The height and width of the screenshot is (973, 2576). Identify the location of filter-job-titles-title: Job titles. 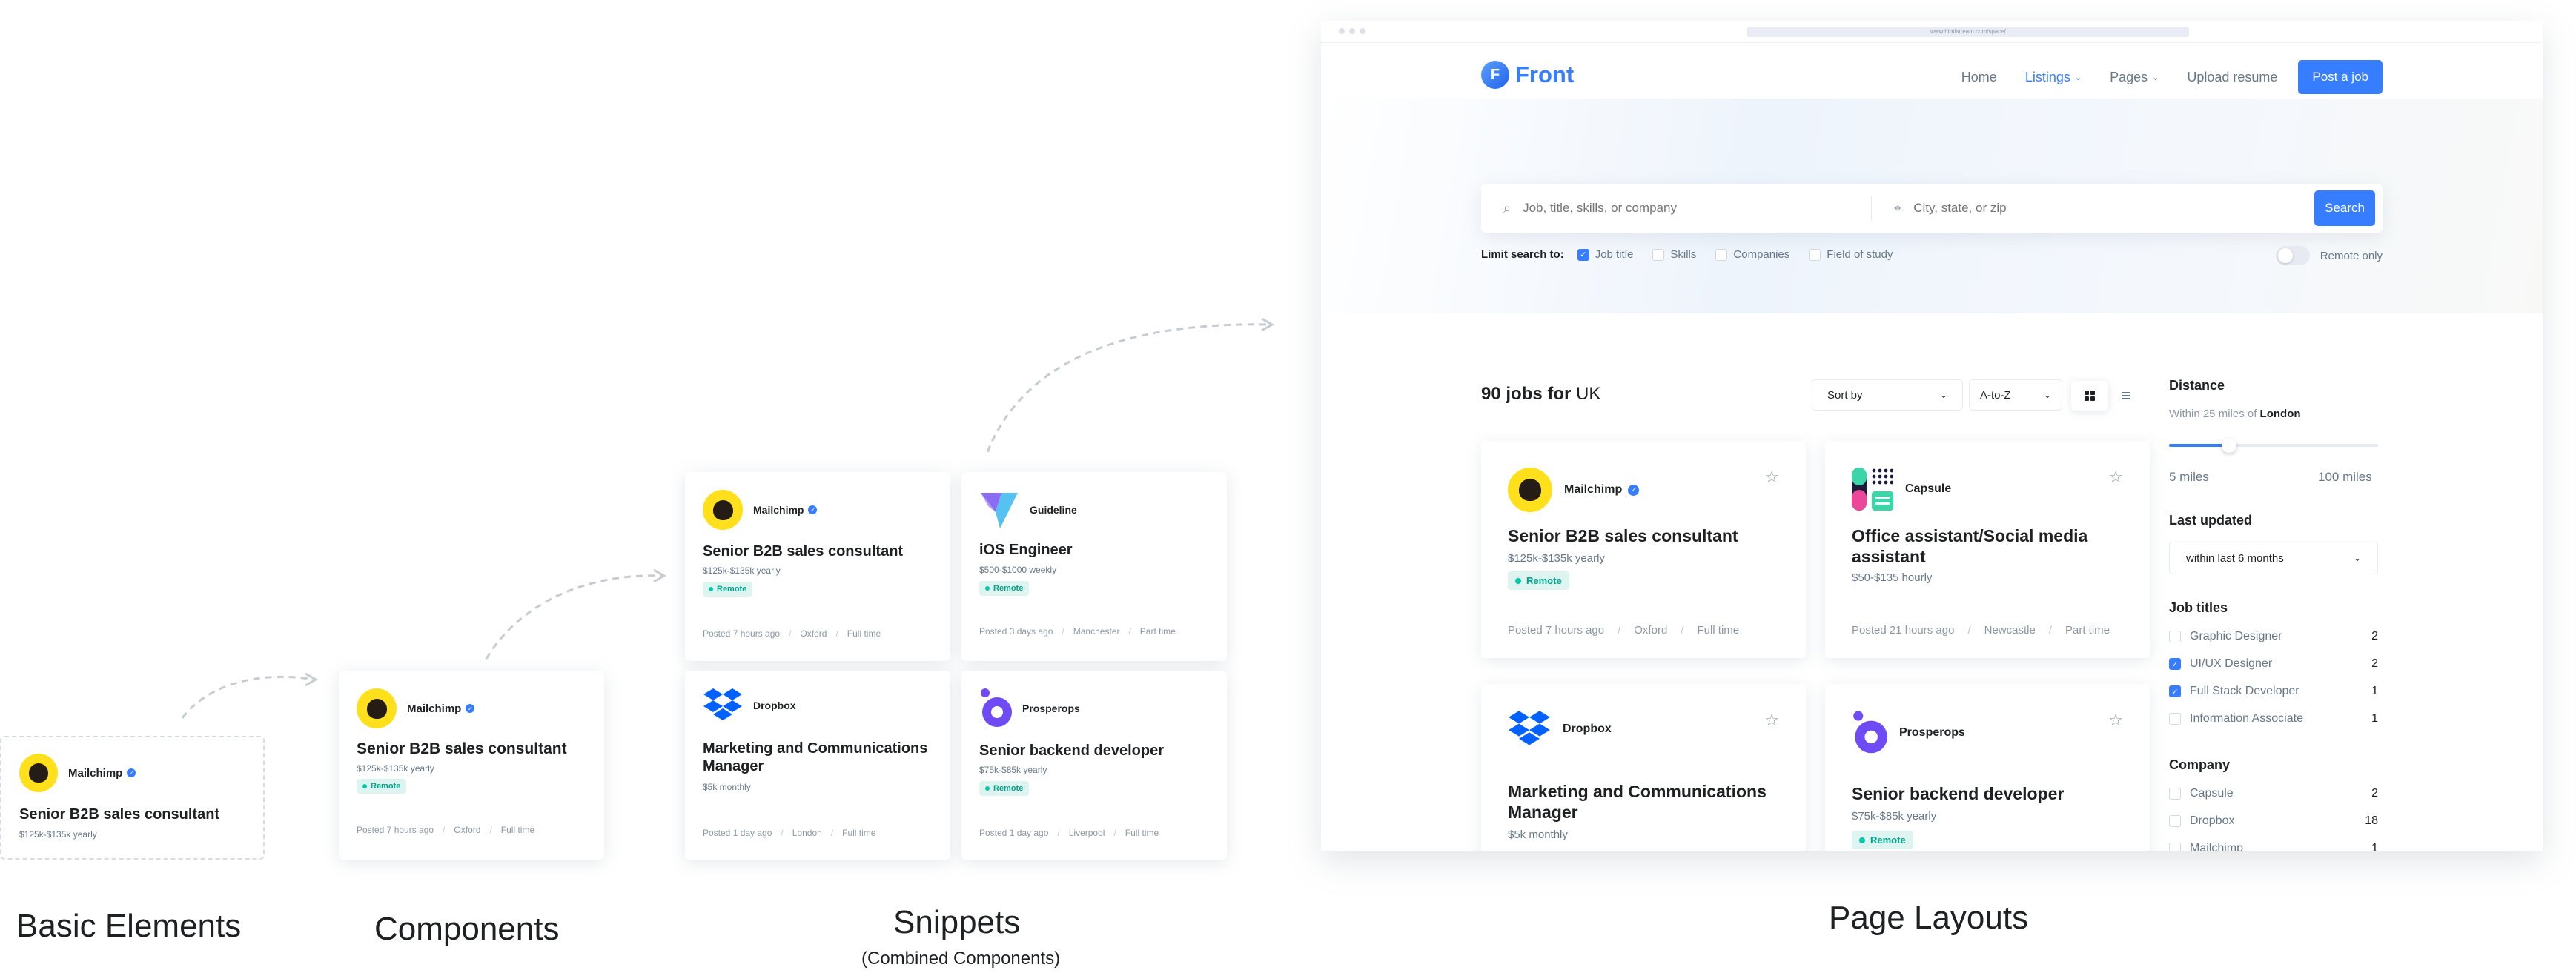
(2198, 607).